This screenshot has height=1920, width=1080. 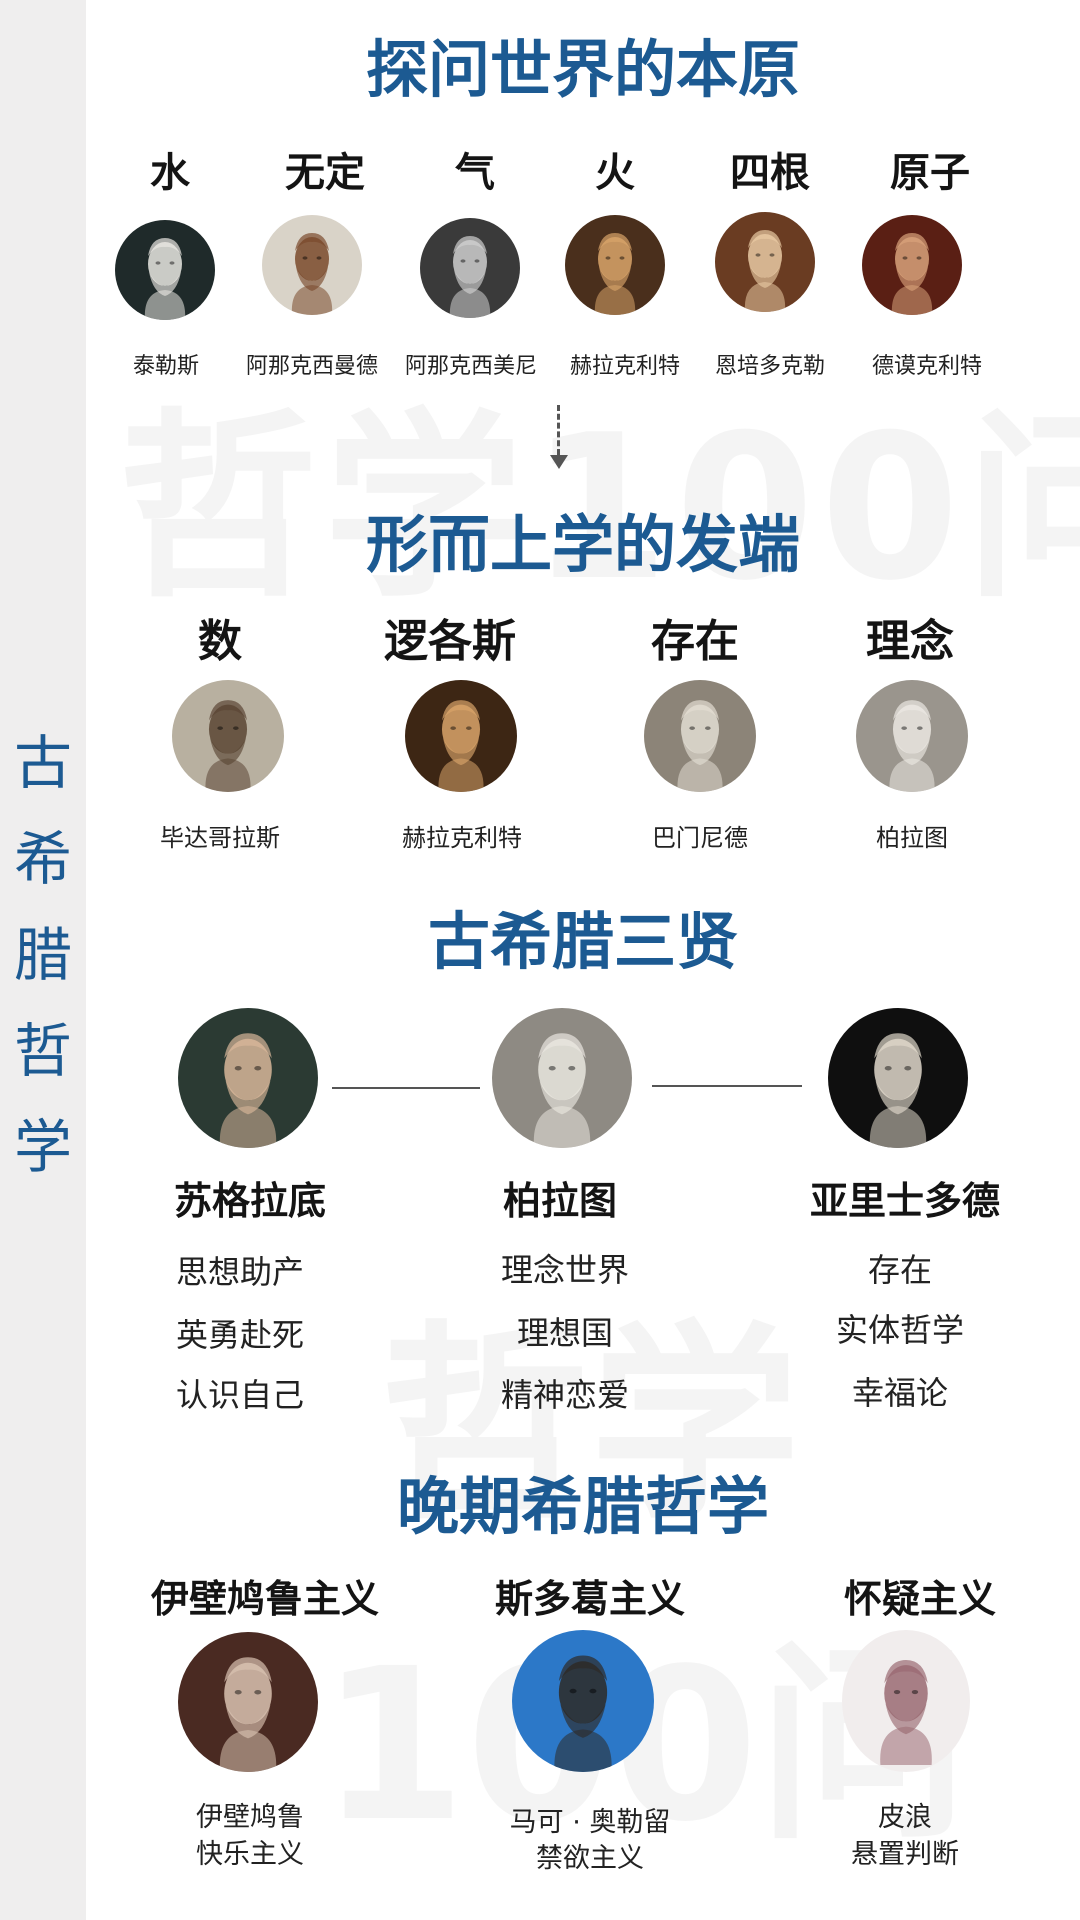 I want to click on school-idea: 禁欲主义, so click(x=590, y=1858).